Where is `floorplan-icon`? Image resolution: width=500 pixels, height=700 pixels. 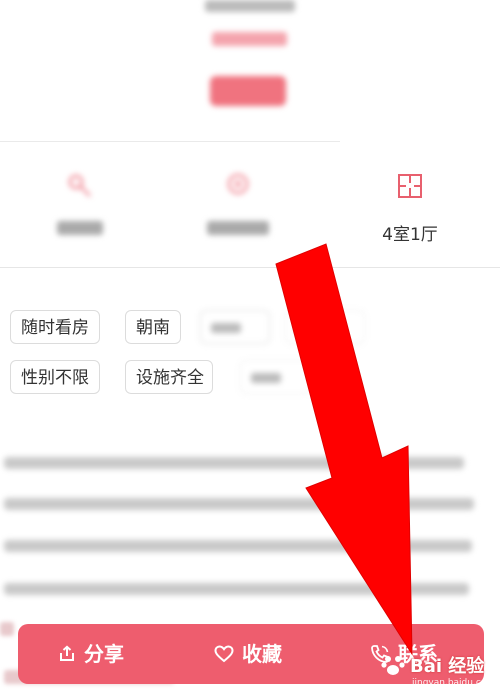
floorplan-icon is located at coordinates (410, 186).